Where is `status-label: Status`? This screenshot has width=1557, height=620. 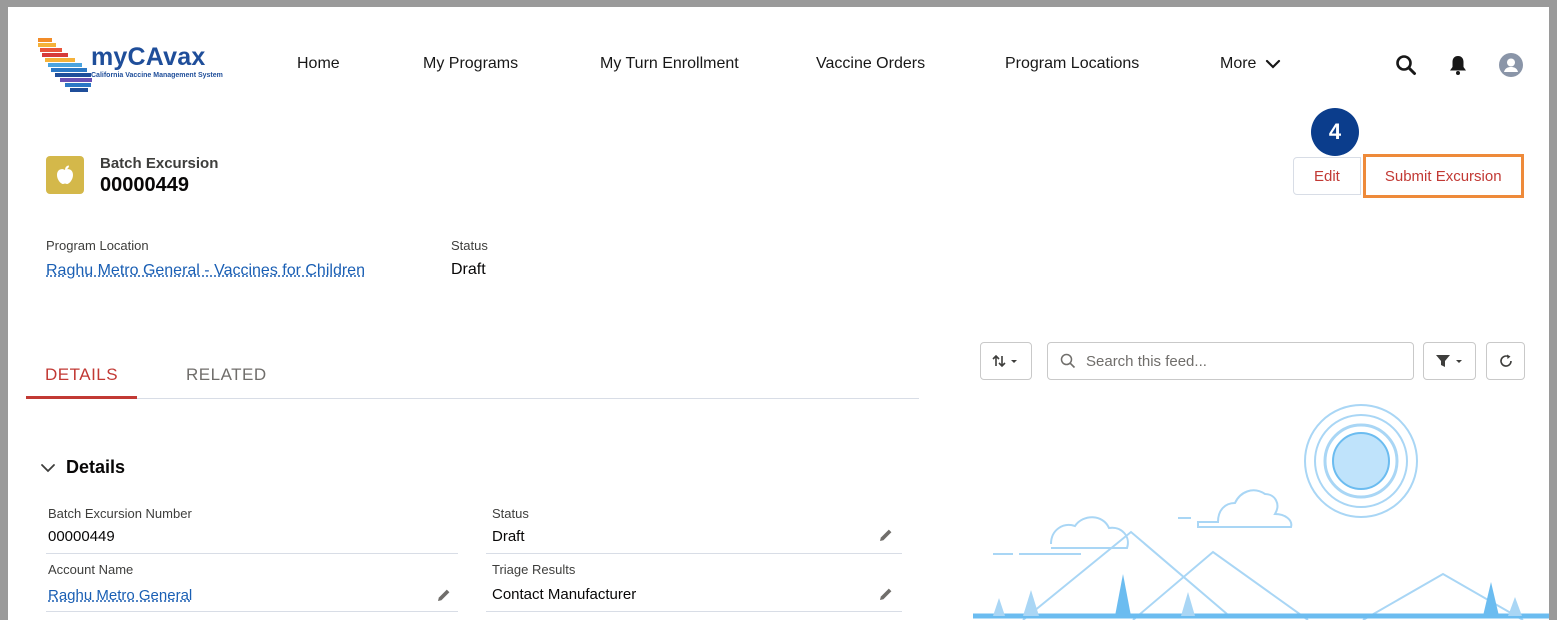
status-label: Status is located at coordinates (469, 245).